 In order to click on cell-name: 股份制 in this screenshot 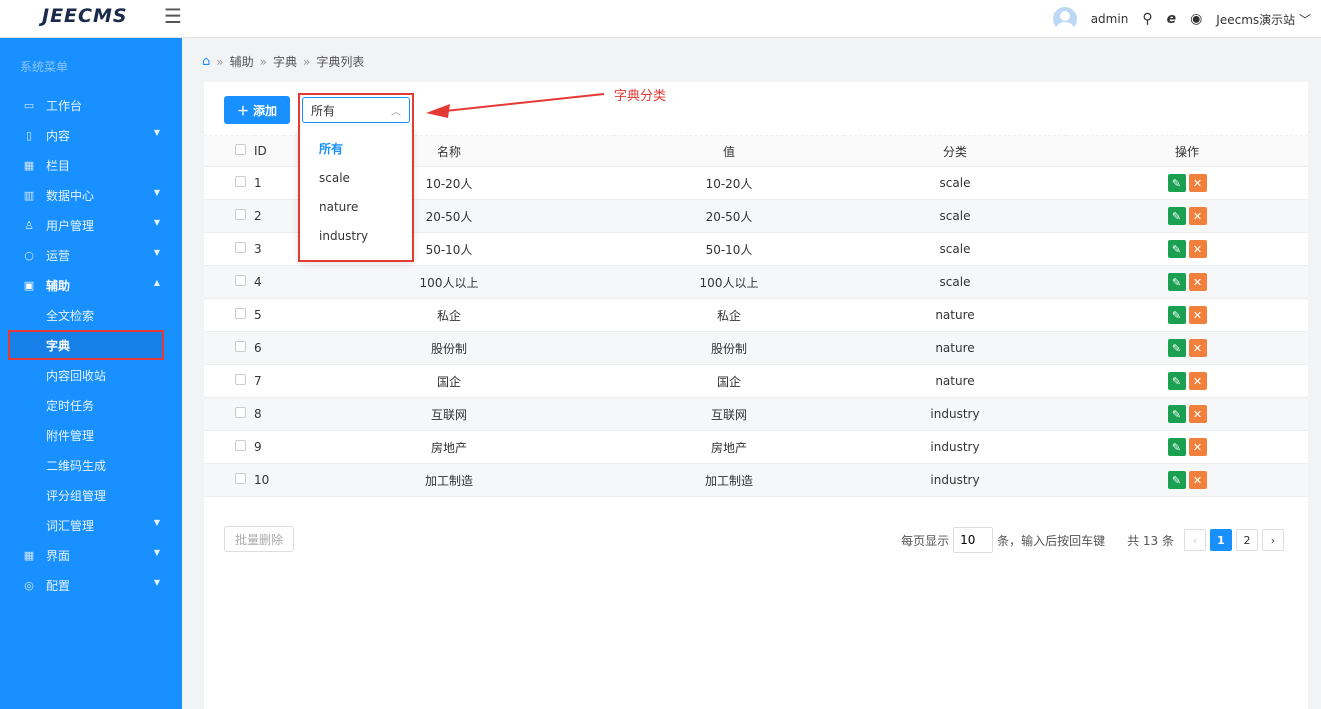, I will do `click(449, 348)`.